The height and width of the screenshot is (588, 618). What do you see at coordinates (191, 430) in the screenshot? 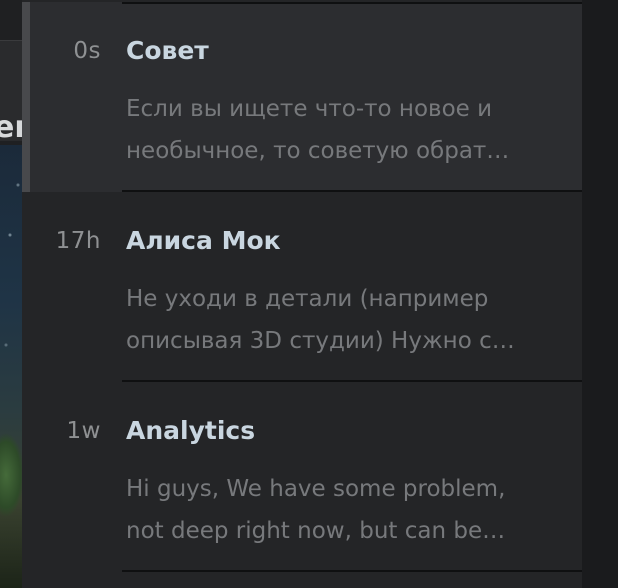
I see `notification-title: Analytics` at bounding box center [191, 430].